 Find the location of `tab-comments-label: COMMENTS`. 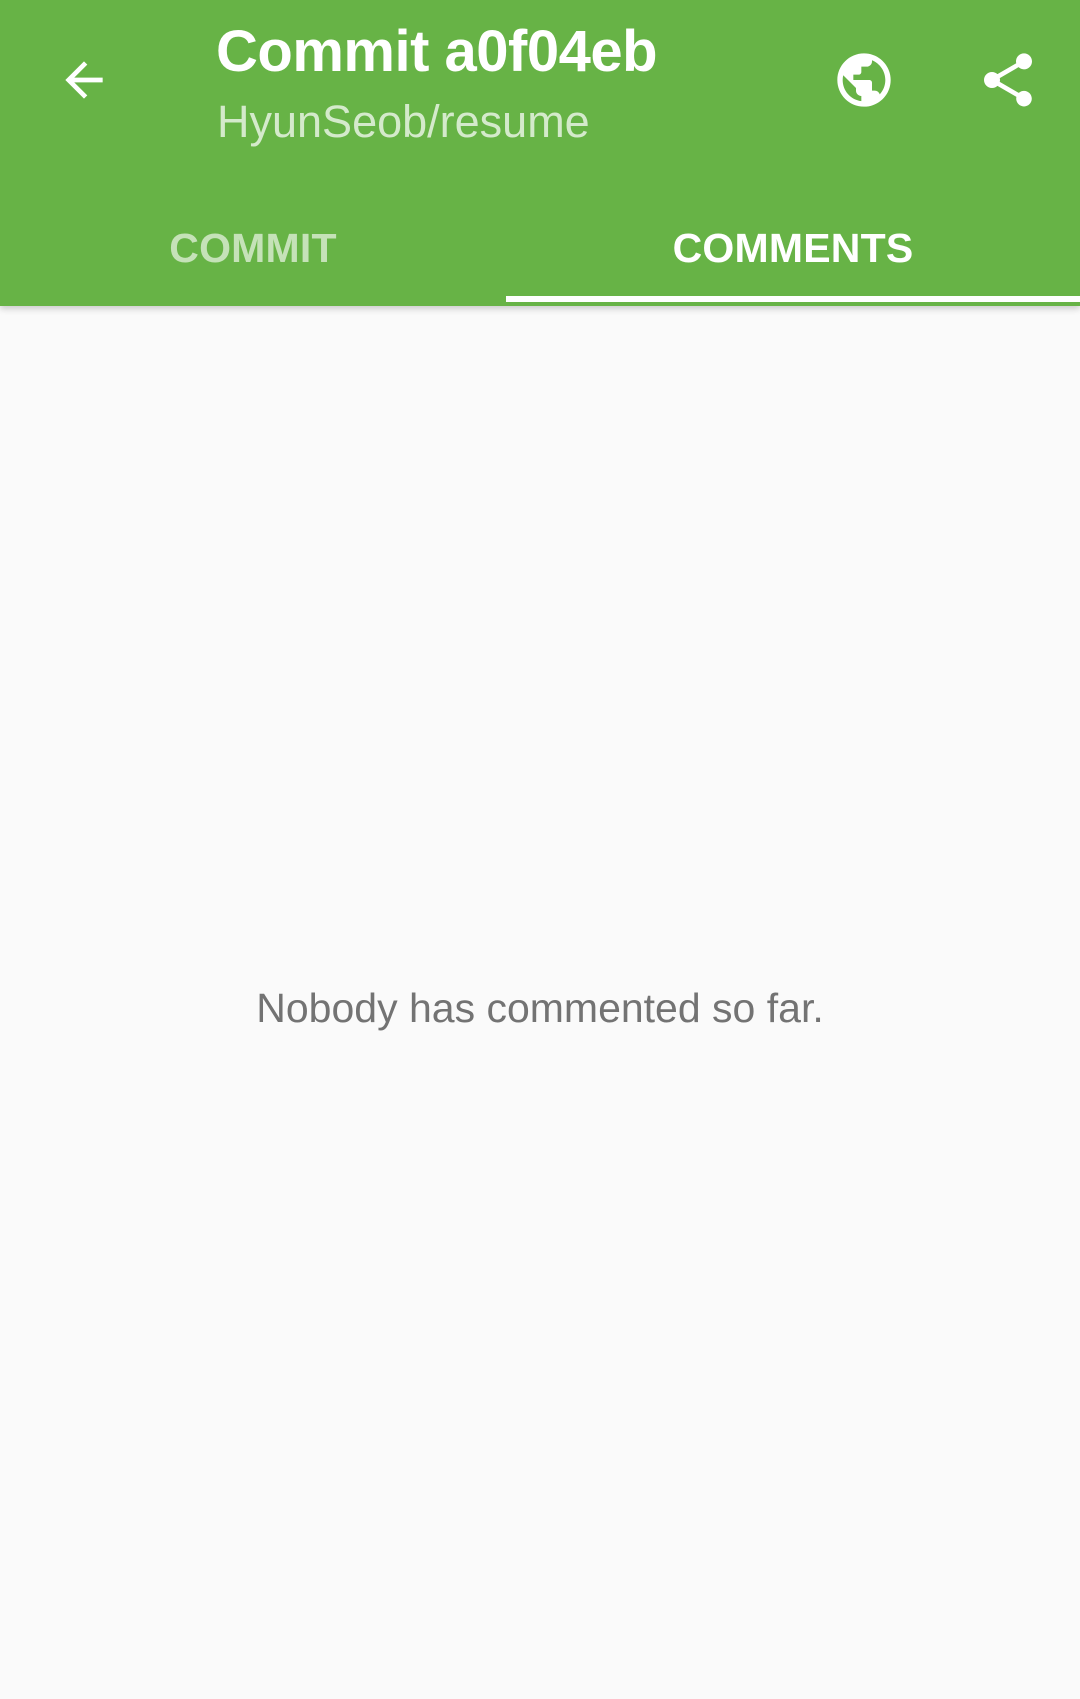

tab-comments-label: COMMENTS is located at coordinates (793, 247).